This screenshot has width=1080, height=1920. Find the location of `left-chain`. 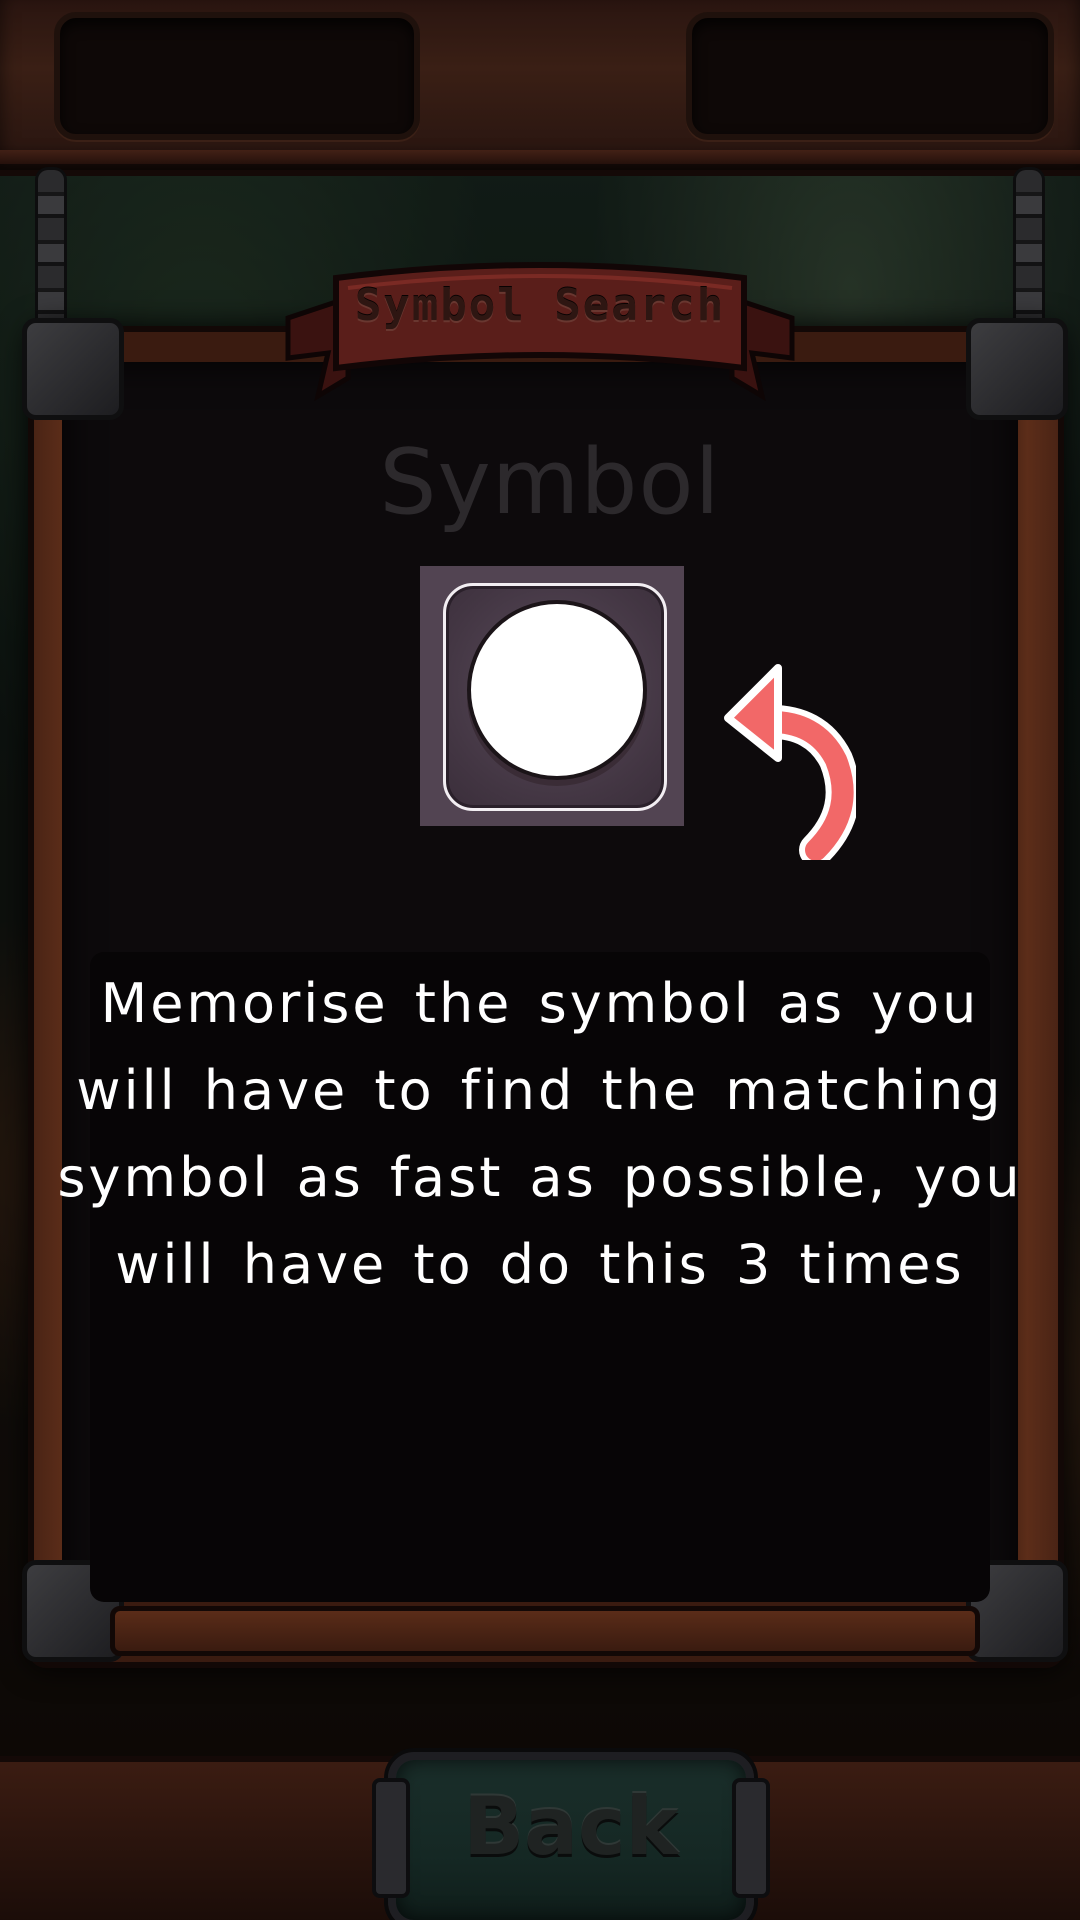

left-chain is located at coordinates (51, 255).